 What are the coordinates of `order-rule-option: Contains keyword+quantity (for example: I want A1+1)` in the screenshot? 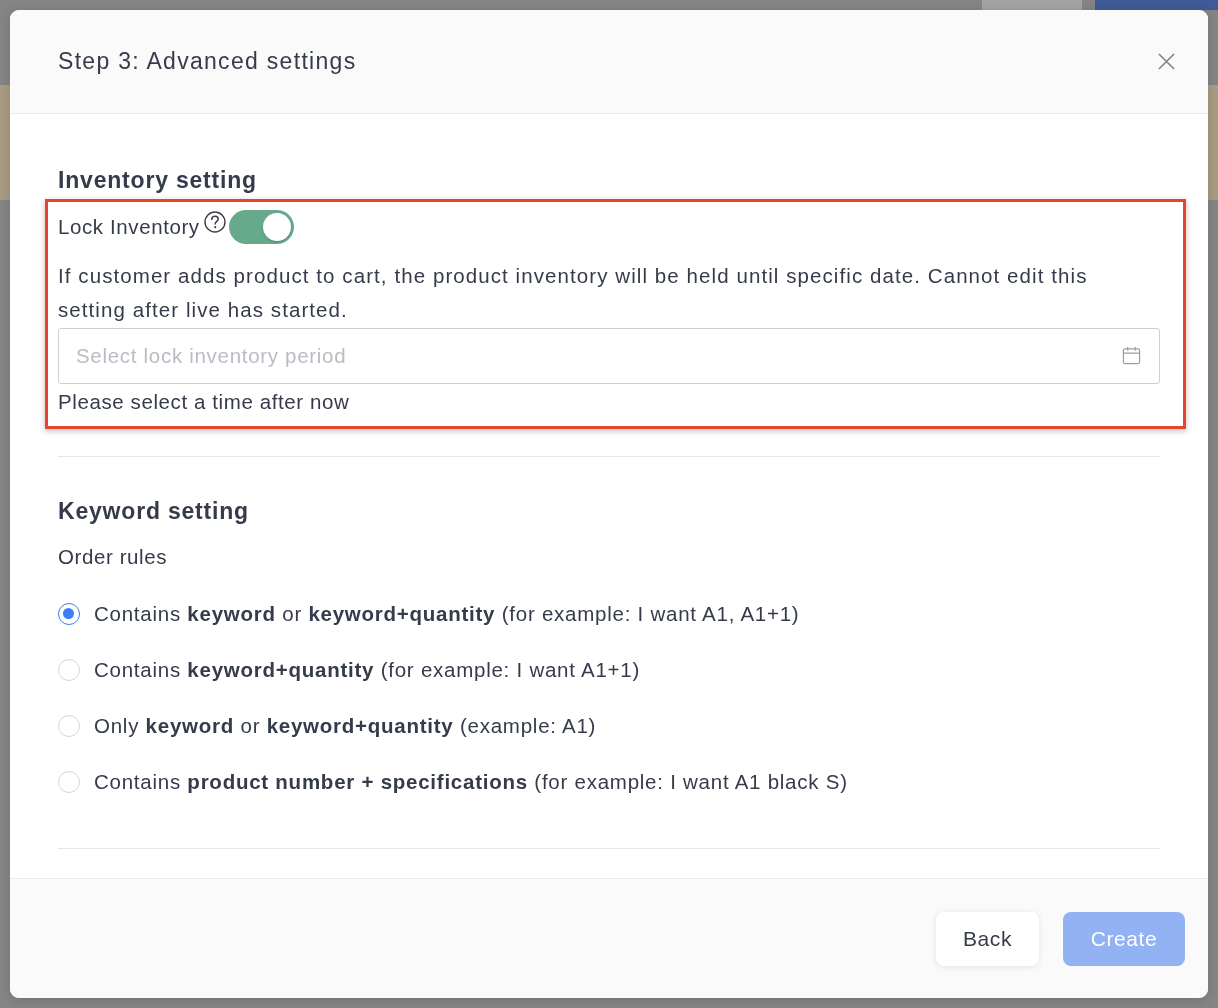 It's located at (367, 670).